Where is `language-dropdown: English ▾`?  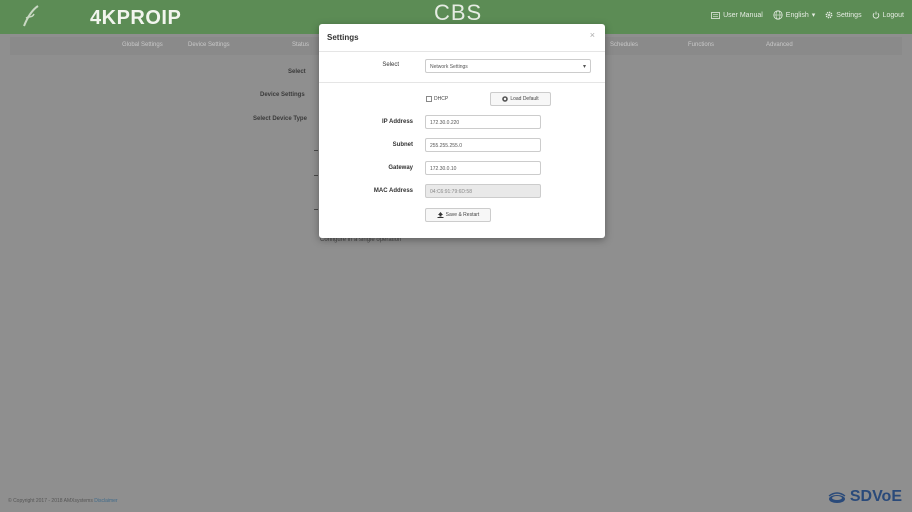 language-dropdown: English ▾ is located at coordinates (794, 15).